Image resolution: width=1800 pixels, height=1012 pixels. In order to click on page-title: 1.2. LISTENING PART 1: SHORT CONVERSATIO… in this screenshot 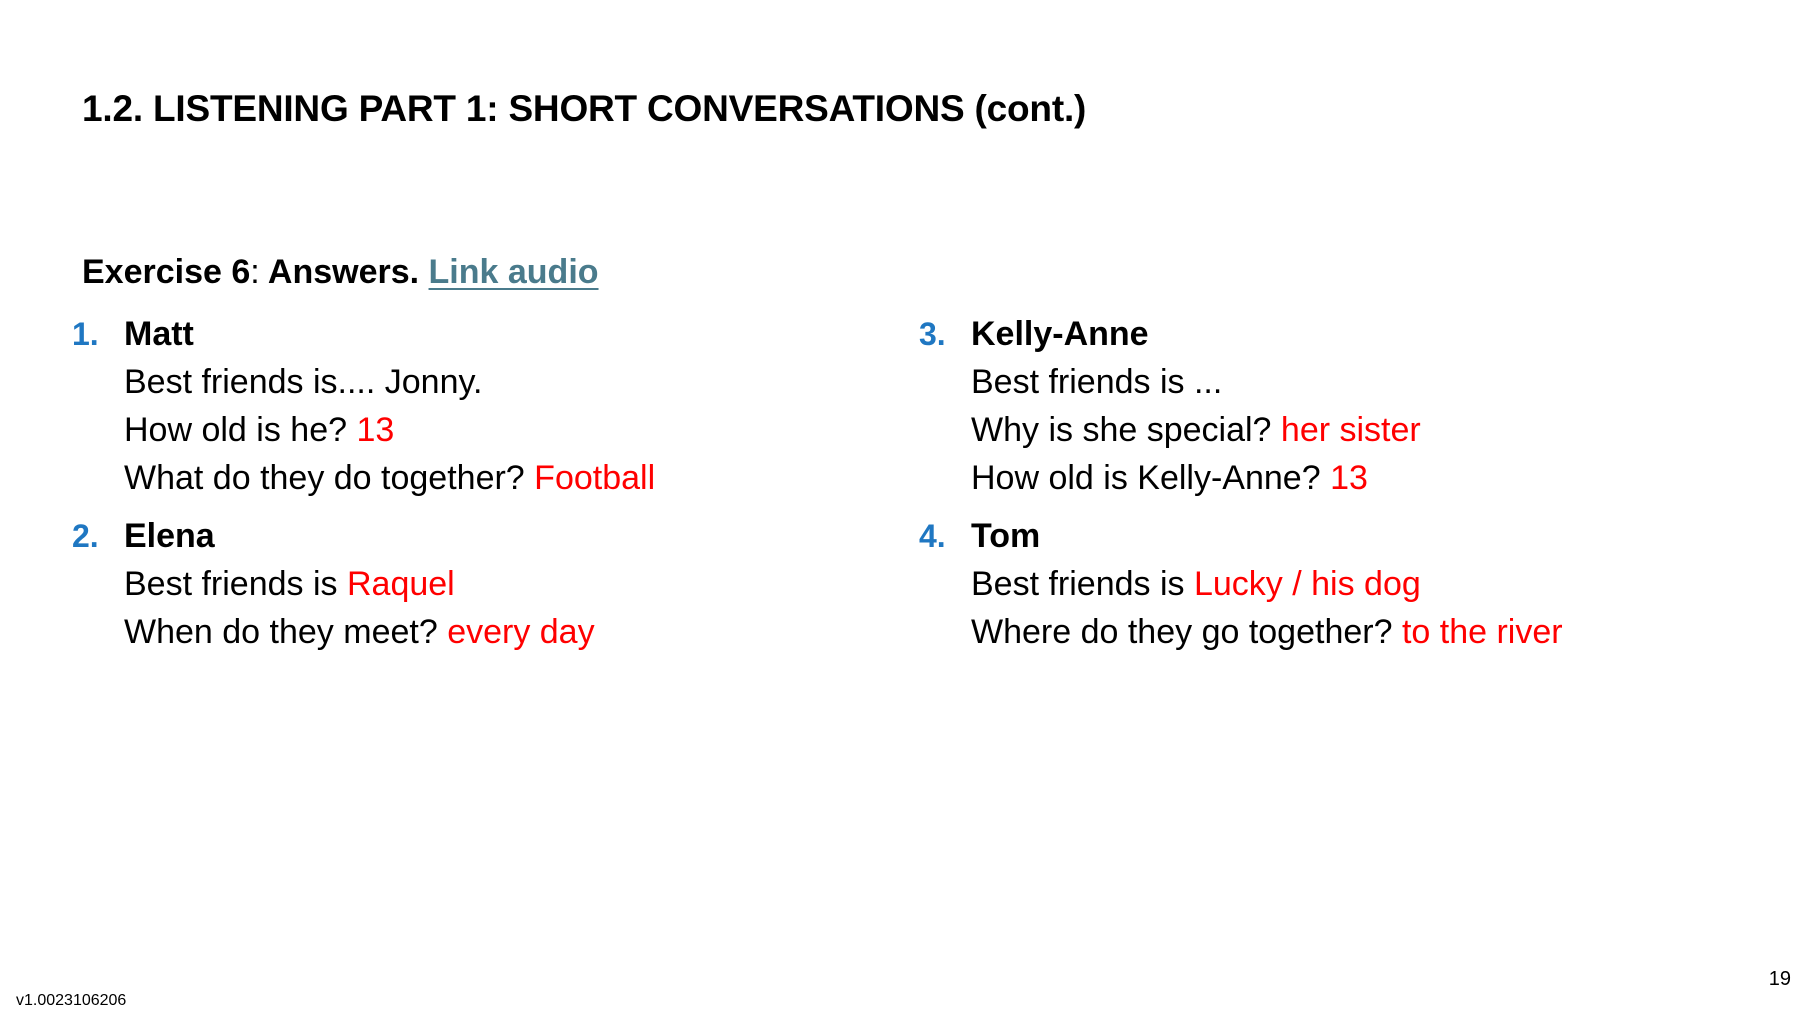, I will do `click(584, 108)`.